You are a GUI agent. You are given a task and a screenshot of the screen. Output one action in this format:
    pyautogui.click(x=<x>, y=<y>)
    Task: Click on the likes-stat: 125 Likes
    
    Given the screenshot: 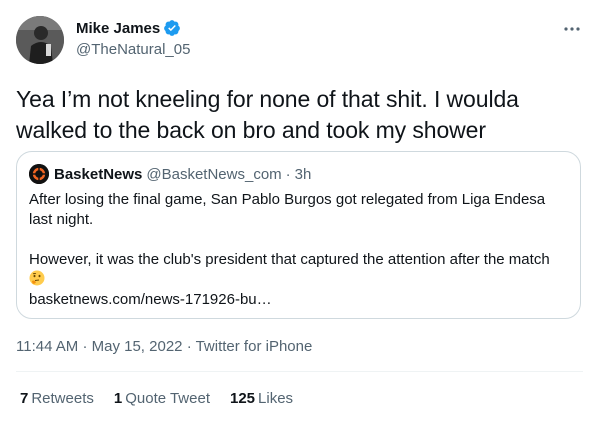 What is the action you would take?
    pyautogui.click(x=261, y=398)
    